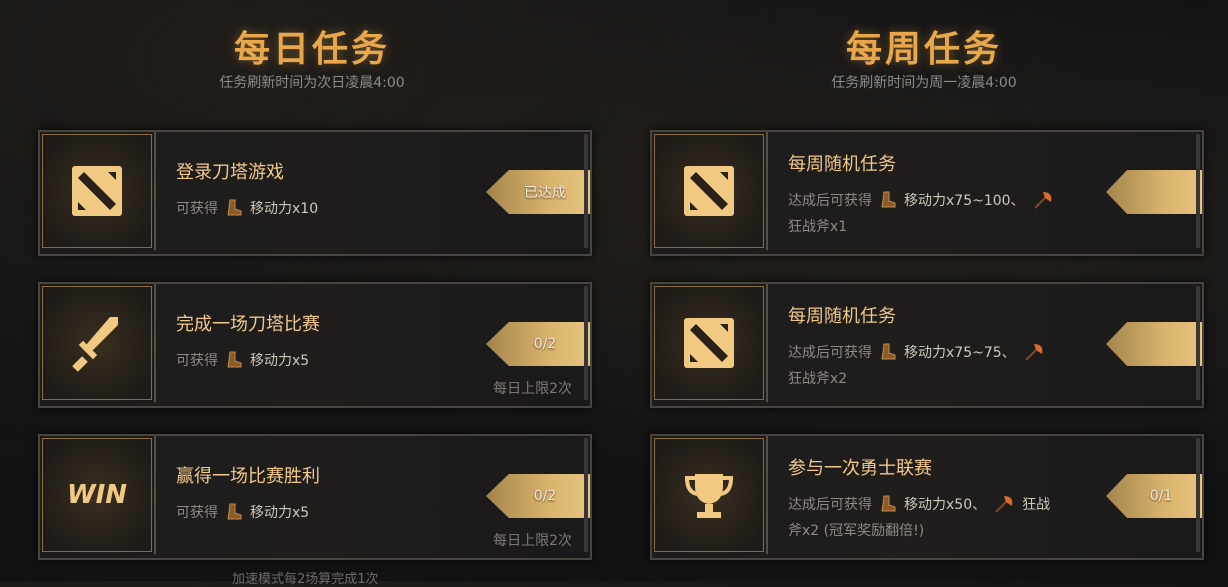 The height and width of the screenshot is (587, 1228). What do you see at coordinates (248, 476) in the screenshot?
I see `task-title: 赢得一场比赛胜利` at bounding box center [248, 476].